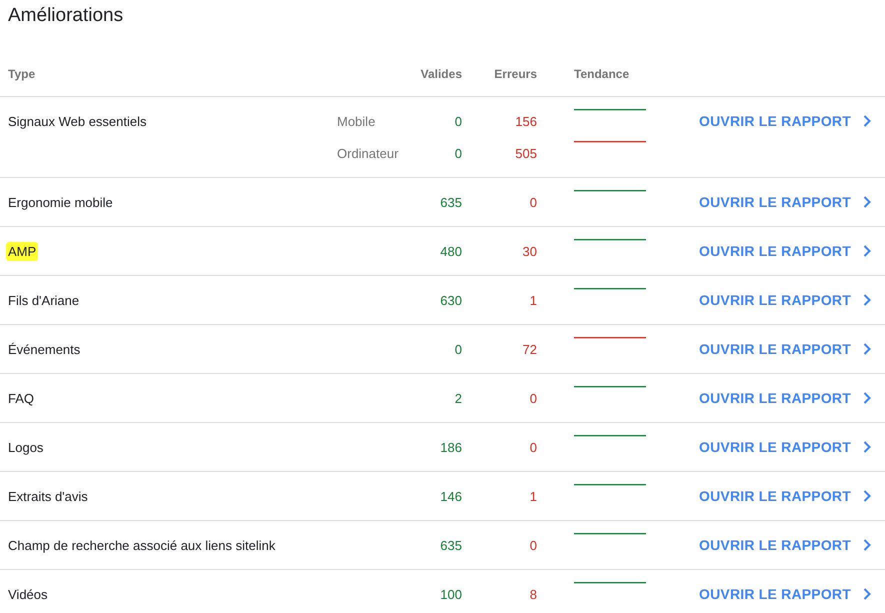  What do you see at coordinates (26, 447) in the screenshot?
I see `table-cell: Logos` at bounding box center [26, 447].